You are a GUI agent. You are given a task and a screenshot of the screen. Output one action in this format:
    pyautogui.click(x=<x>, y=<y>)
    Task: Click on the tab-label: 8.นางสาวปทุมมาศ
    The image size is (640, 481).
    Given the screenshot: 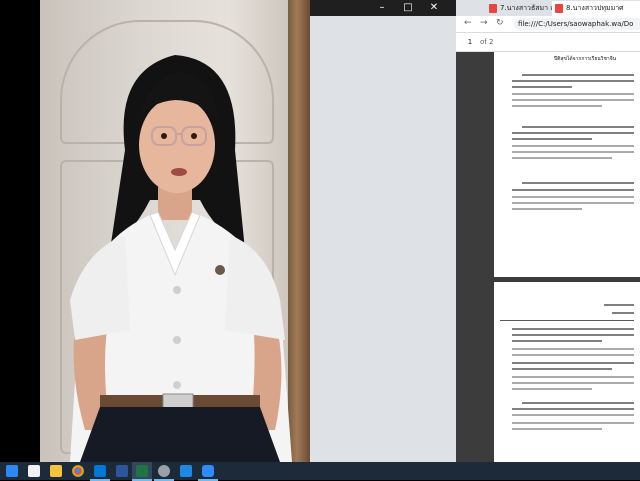 What is the action you would take?
    pyautogui.click(x=595, y=8)
    